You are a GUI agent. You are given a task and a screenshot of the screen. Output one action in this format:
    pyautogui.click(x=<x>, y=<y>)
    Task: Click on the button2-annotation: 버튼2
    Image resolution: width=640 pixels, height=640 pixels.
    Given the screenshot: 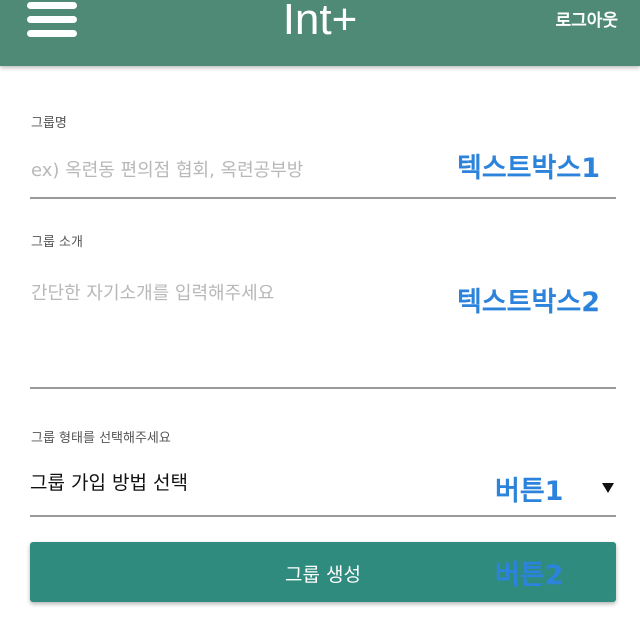 What is the action you would take?
    pyautogui.click(x=529, y=575)
    